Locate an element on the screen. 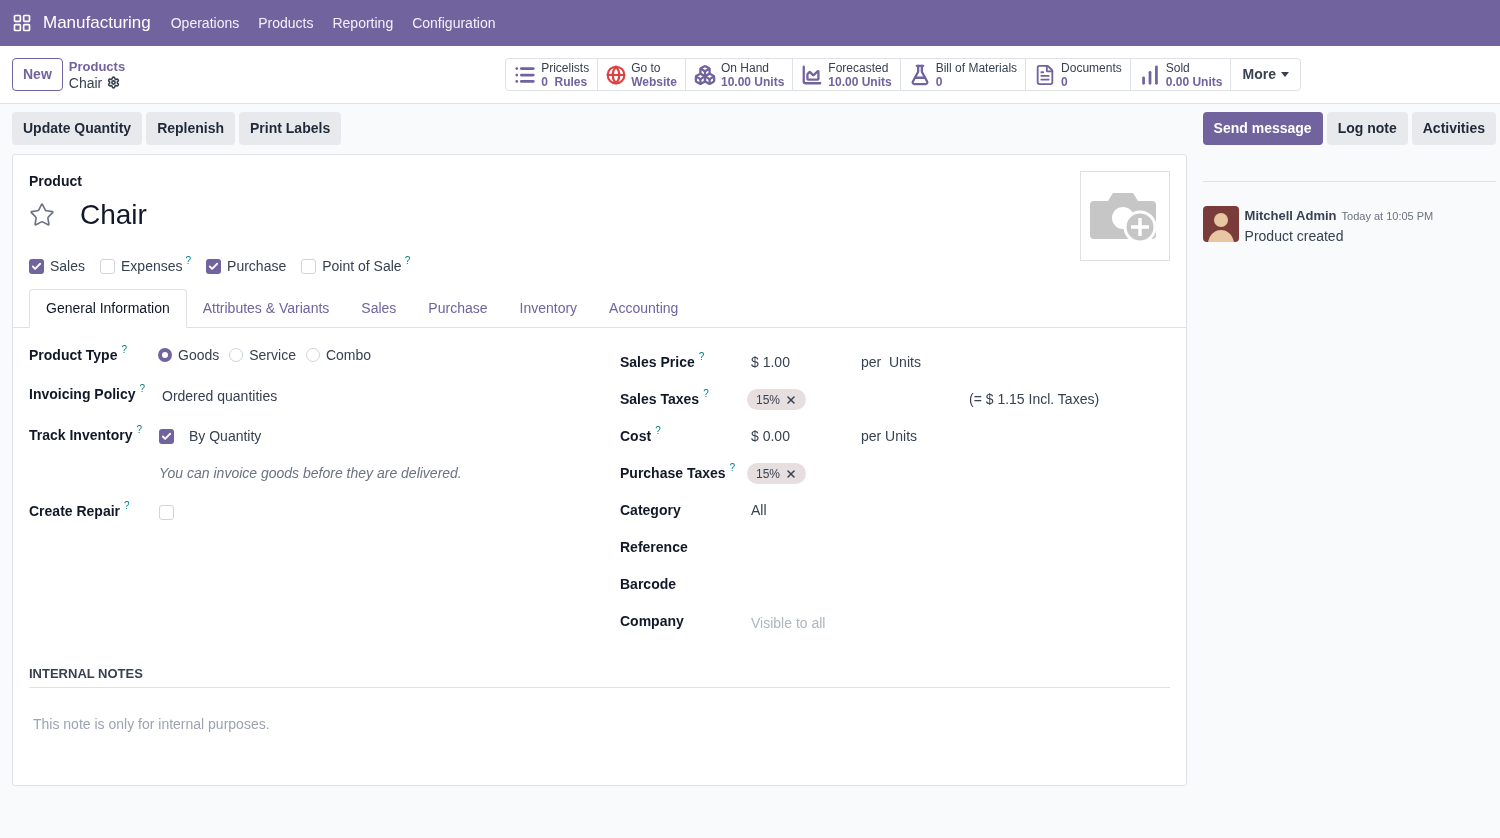 The image size is (1500, 838). field-label: Purchase Taxes is located at coordinates (673, 473).